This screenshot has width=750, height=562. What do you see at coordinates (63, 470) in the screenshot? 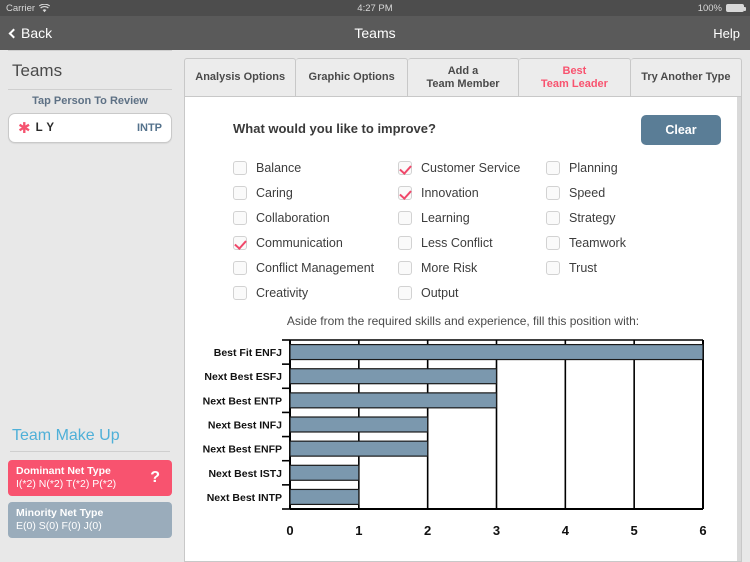
I see `dominant-net-type-label: Dominant Net Type` at bounding box center [63, 470].